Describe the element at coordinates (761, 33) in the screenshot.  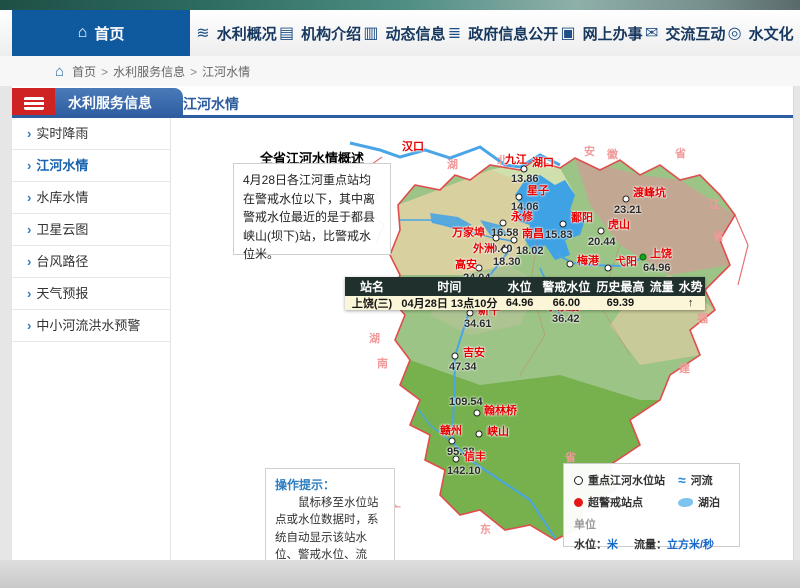
I see `nav-item-水文化: ◎ 水文化` at that location.